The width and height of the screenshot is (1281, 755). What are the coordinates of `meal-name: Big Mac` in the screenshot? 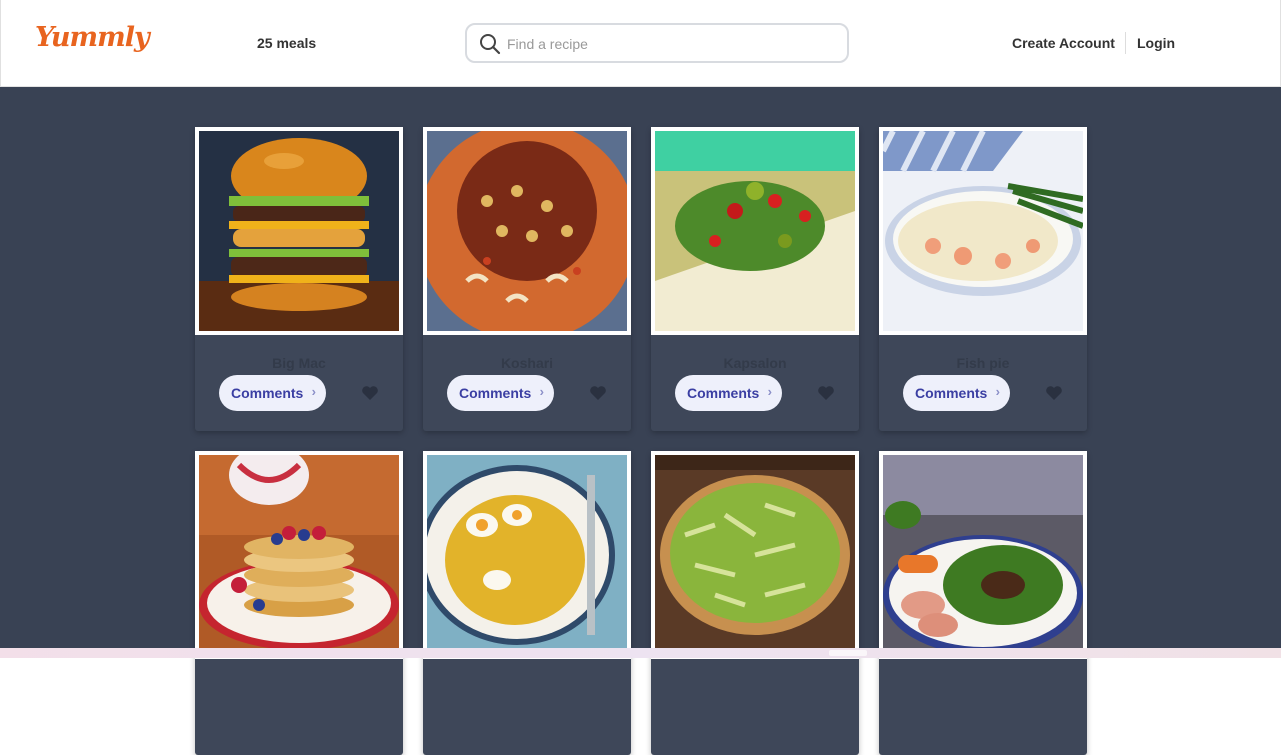 It's located at (299, 363).